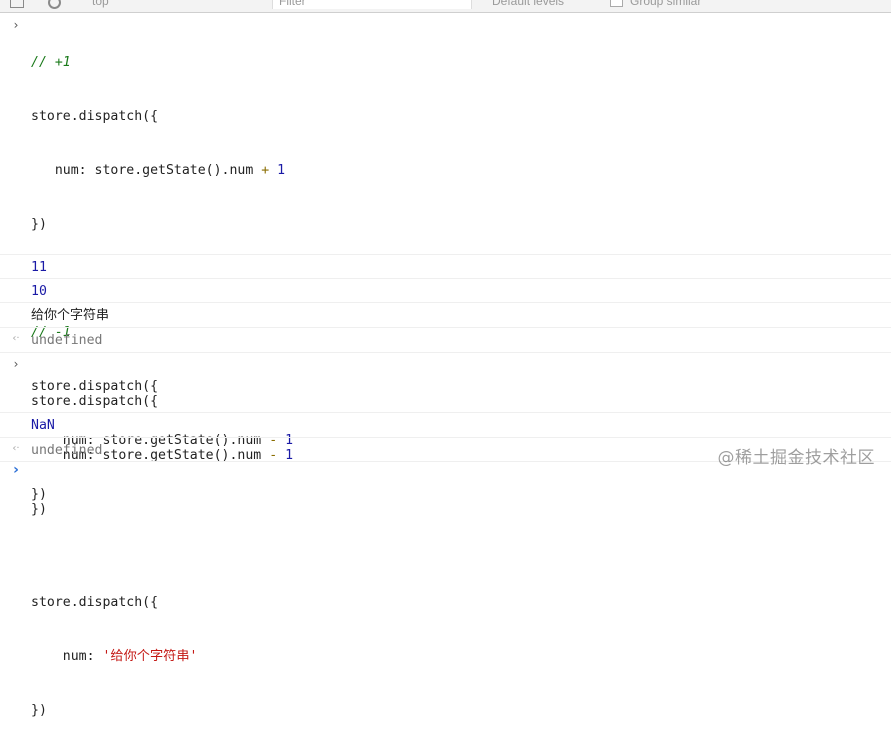 The width and height of the screenshot is (891, 756). I want to click on sidebar-toggle-icon, so click(17, 4).